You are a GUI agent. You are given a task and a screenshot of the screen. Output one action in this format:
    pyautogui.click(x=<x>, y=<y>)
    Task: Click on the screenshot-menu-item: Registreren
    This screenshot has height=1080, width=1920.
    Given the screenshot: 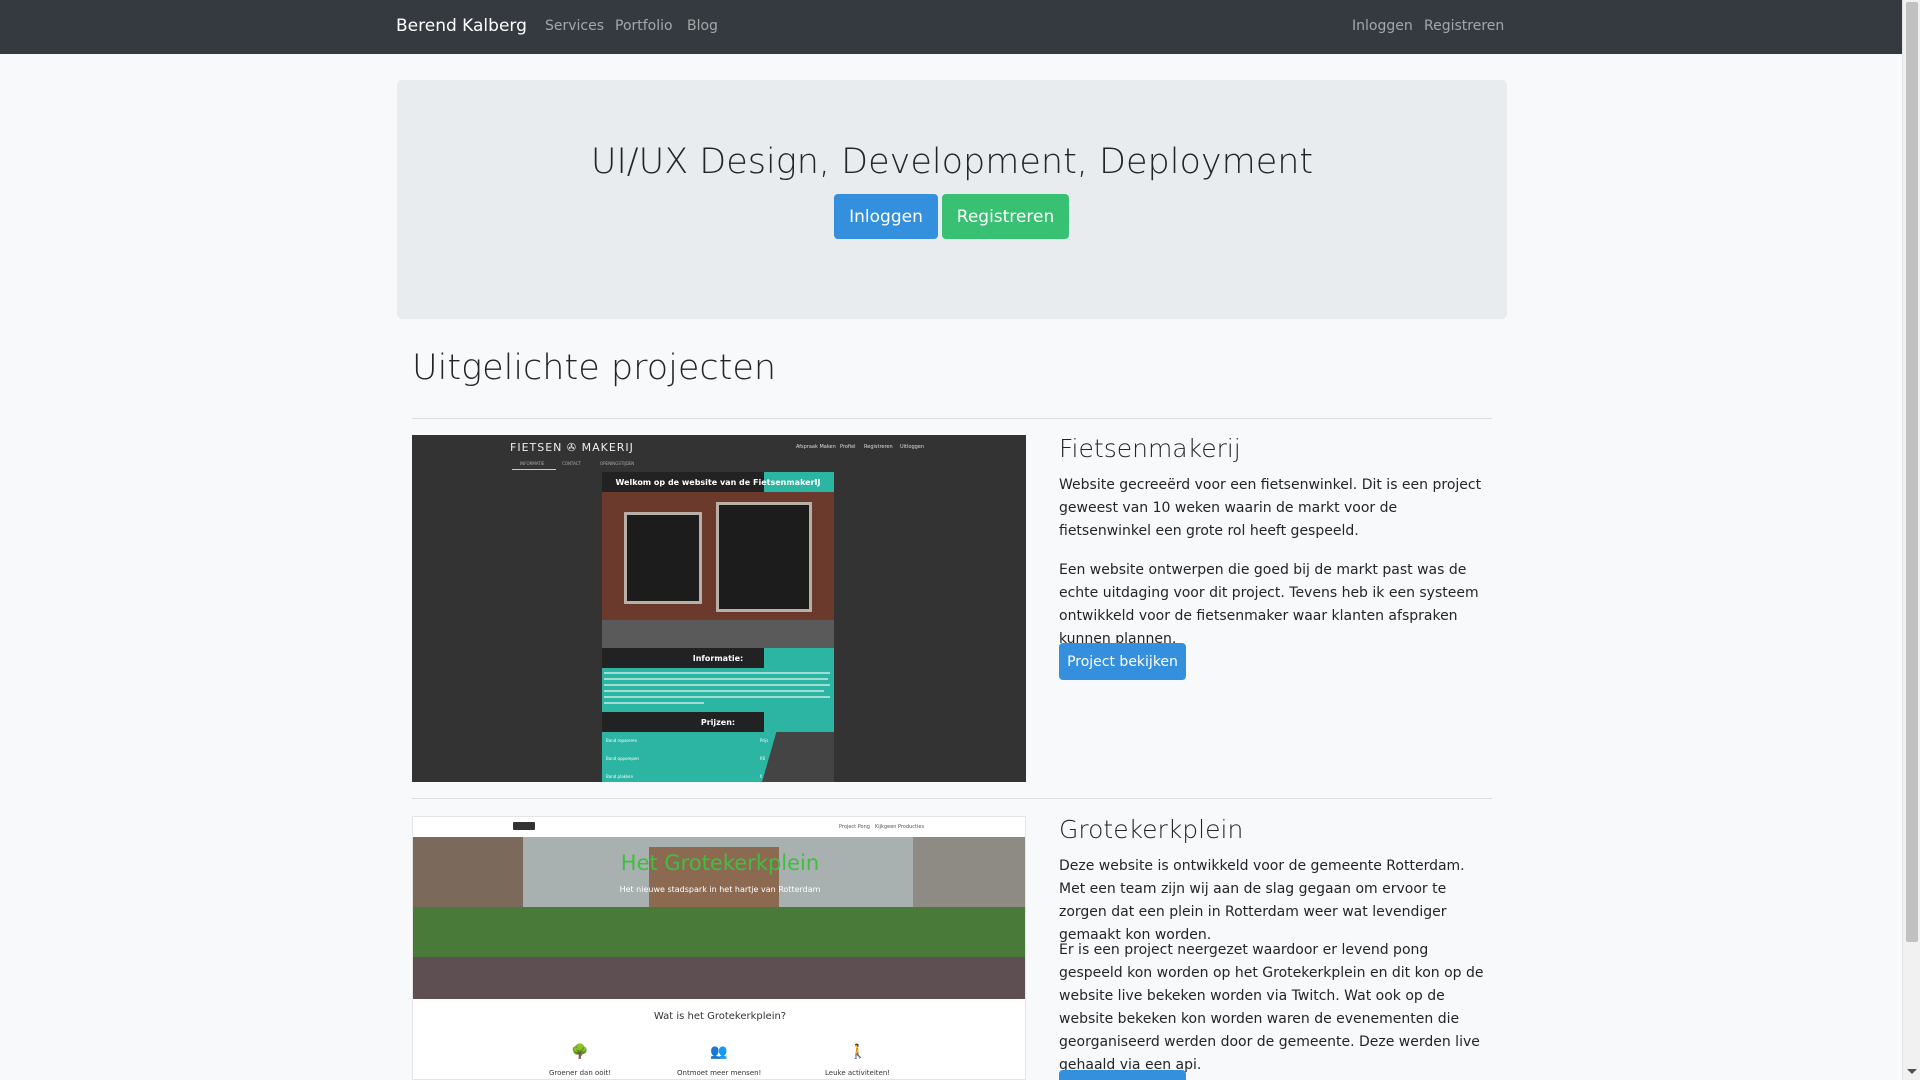 What is the action you would take?
    pyautogui.click(x=878, y=447)
    